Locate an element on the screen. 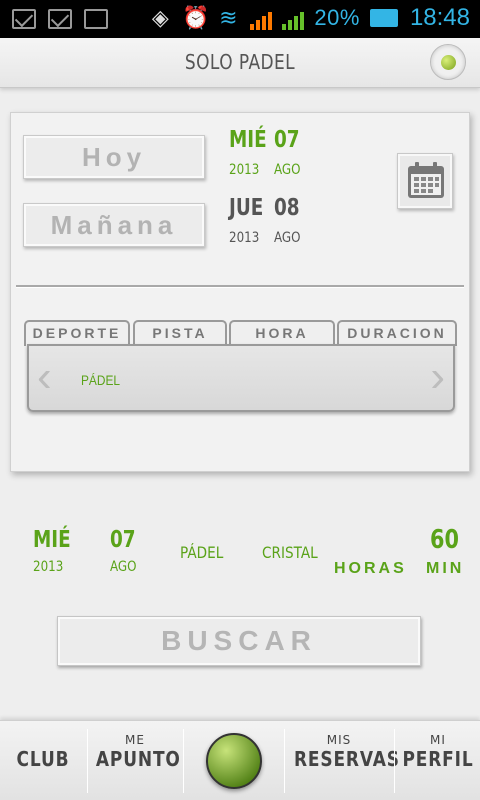 The width and height of the screenshot is (480, 800). tomorrow-dow: JUE is located at coordinates (246, 208).